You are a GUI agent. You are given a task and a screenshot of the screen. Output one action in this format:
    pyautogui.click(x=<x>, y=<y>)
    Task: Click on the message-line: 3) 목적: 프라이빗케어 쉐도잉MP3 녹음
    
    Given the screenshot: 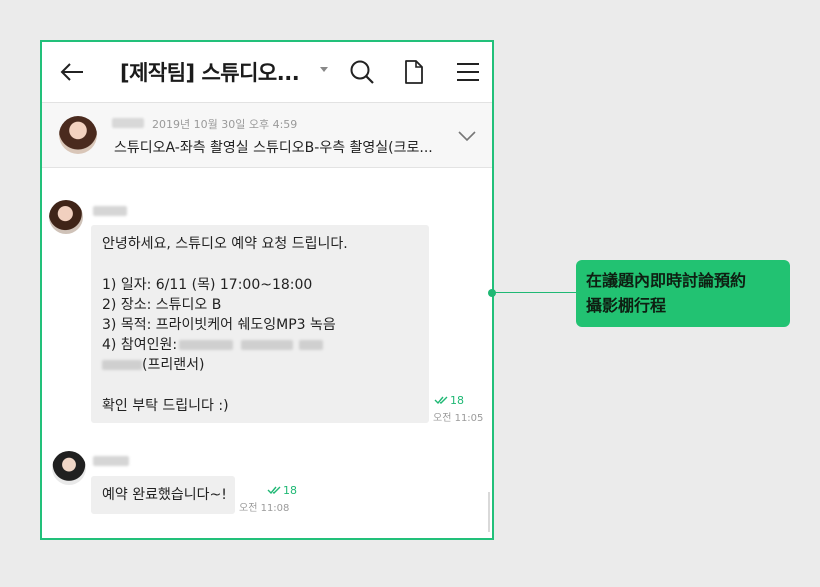 What is the action you would take?
    pyautogui.click(x=219, y=325)
    